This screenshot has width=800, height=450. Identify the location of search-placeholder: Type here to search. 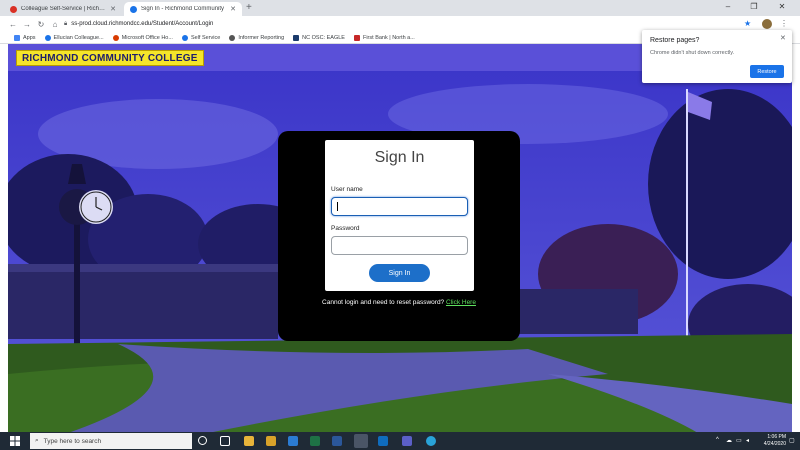
(72, 441).